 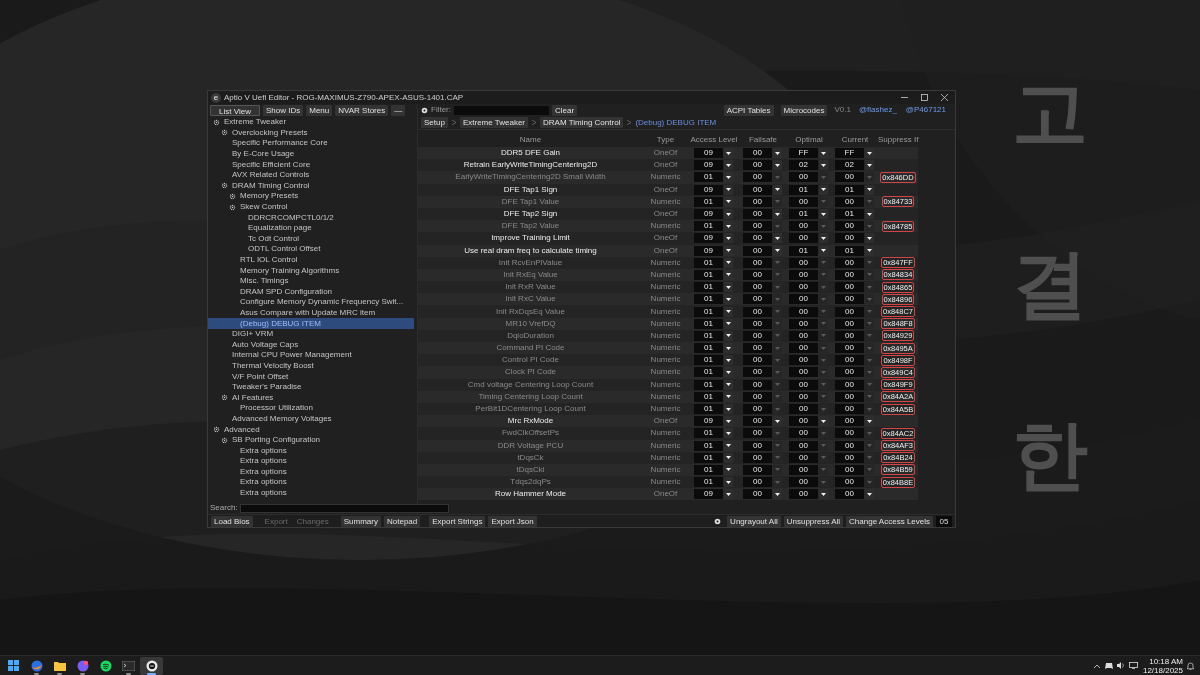 I want to click on tree-item: (Debug) DEBUG ITEM, so click(x=311, y=323).